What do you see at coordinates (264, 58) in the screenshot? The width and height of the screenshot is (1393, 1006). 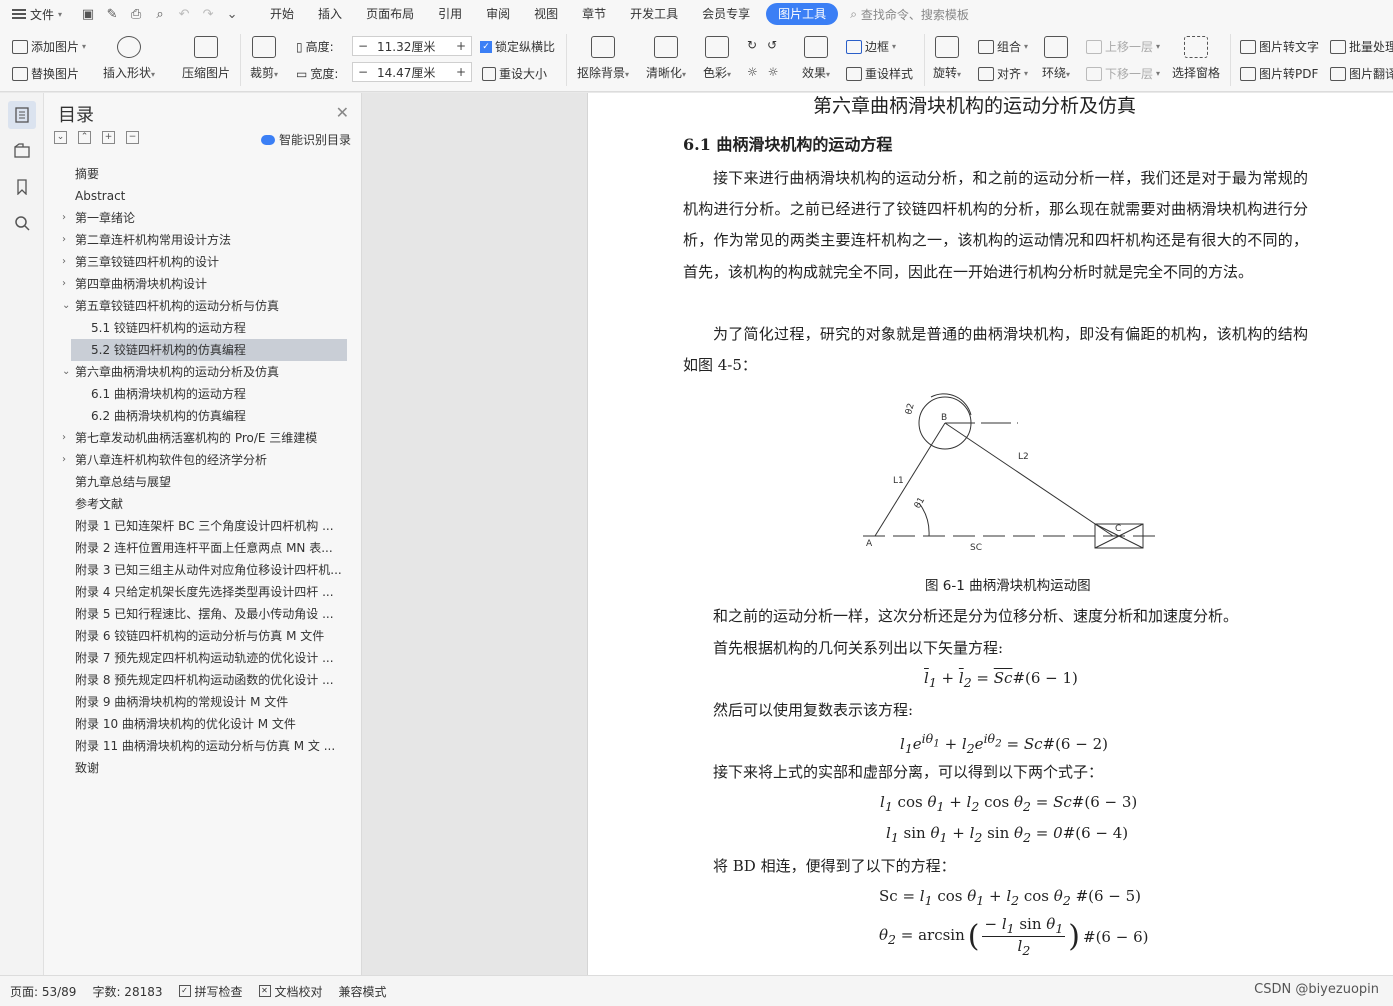 I see `crop-button: 裁剪▾` at bounding box center [264, 58].